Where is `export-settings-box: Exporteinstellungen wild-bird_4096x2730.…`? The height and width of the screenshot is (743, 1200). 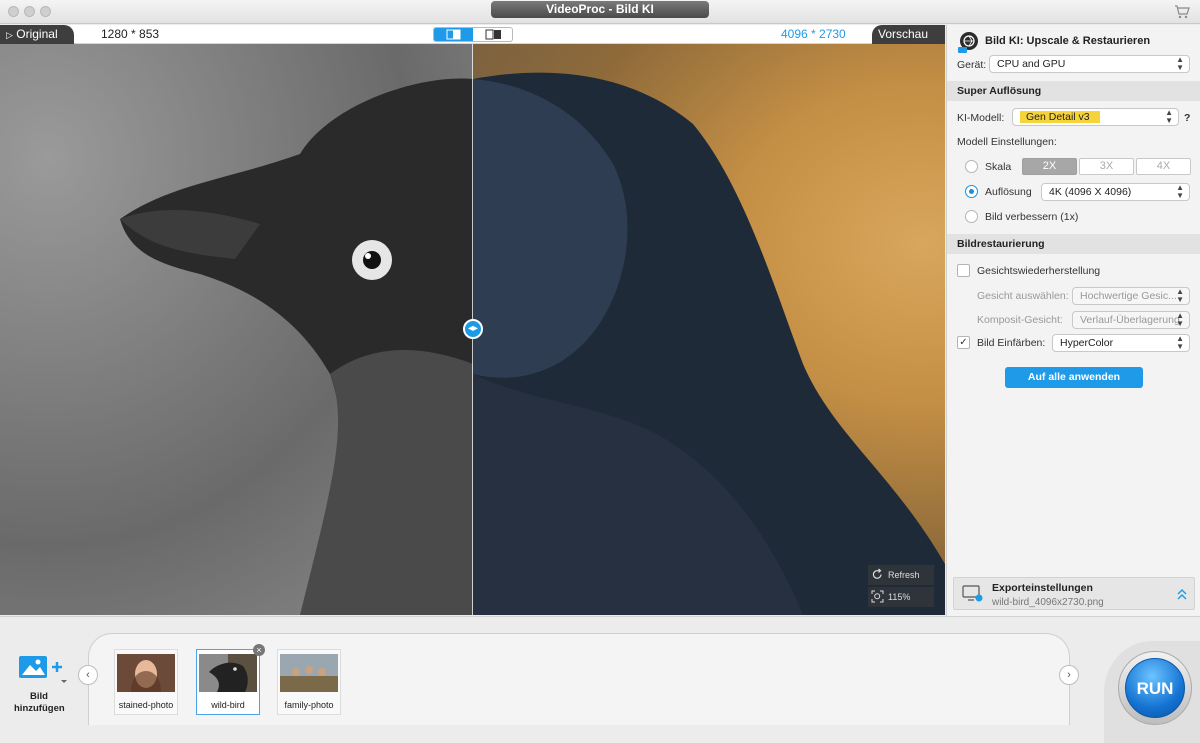
export-settings-box: Exporteinstellungen wild-bird_4096x2730.… is located at coordinates (1074, 593).